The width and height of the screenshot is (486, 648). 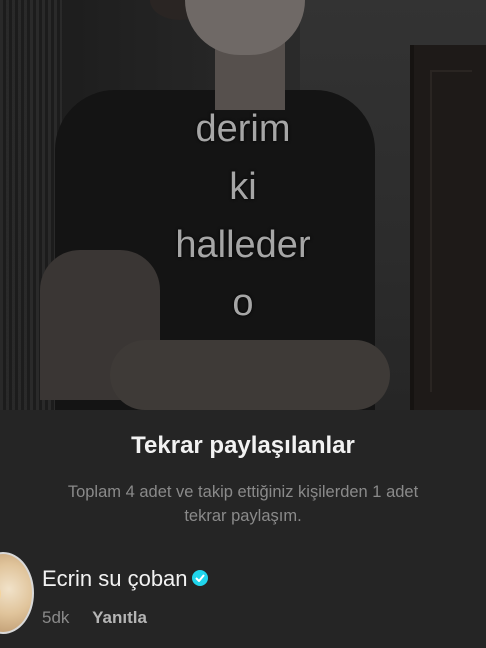 What do you see at coordinates (243, 445) in the screenshot?
I see `sheet-title: Tekrar paylaşılanlar` at bounding box center [243, 445].